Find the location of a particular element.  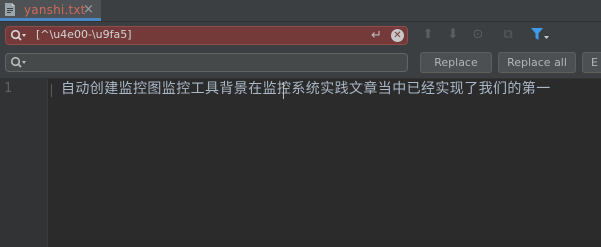

file-icon is located at coordinates (10, 9).